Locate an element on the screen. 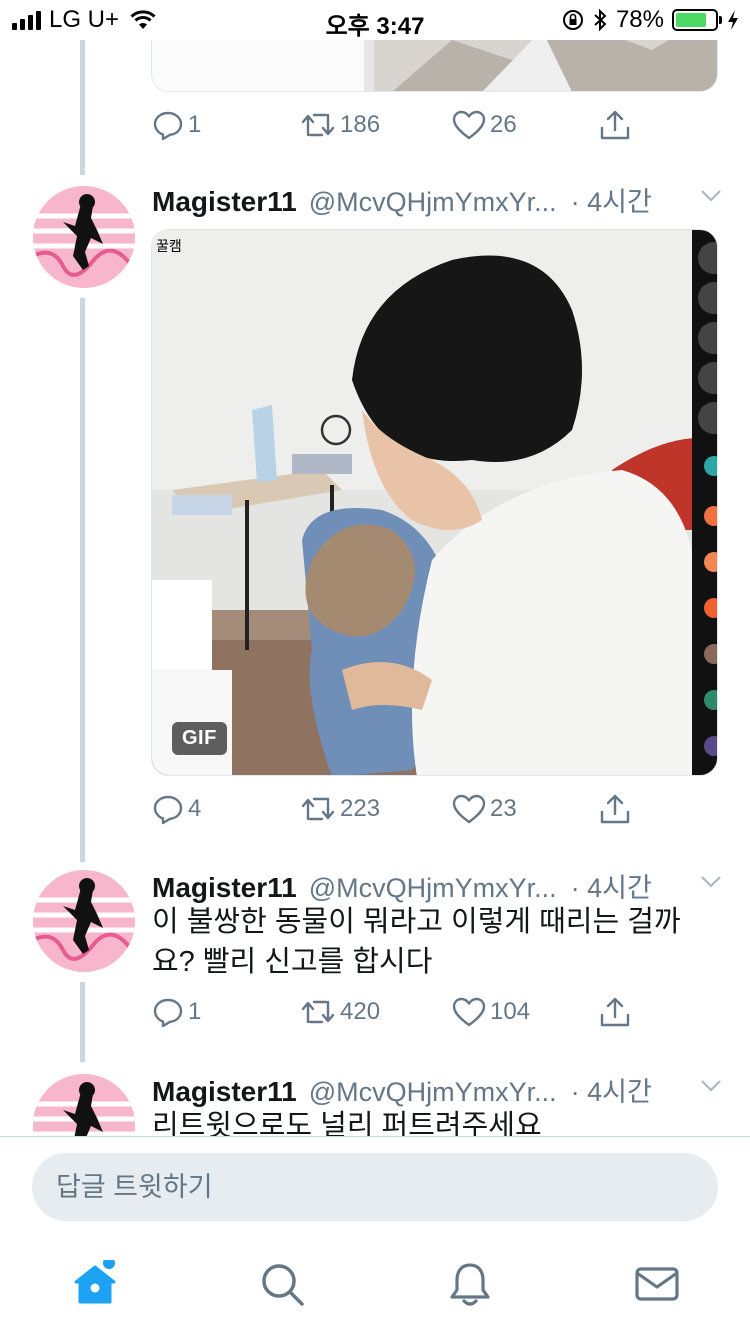 The height and width of the screenshot is (1334, 750). retweet-button: 186 is located at coordinates (340, 125).